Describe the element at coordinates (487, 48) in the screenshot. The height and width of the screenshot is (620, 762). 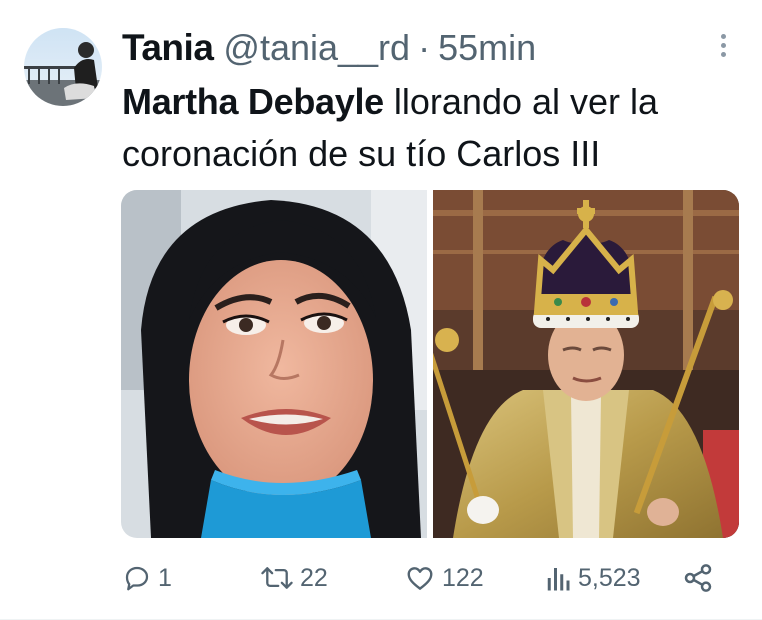
I see `timestamp: 55min` at that location.